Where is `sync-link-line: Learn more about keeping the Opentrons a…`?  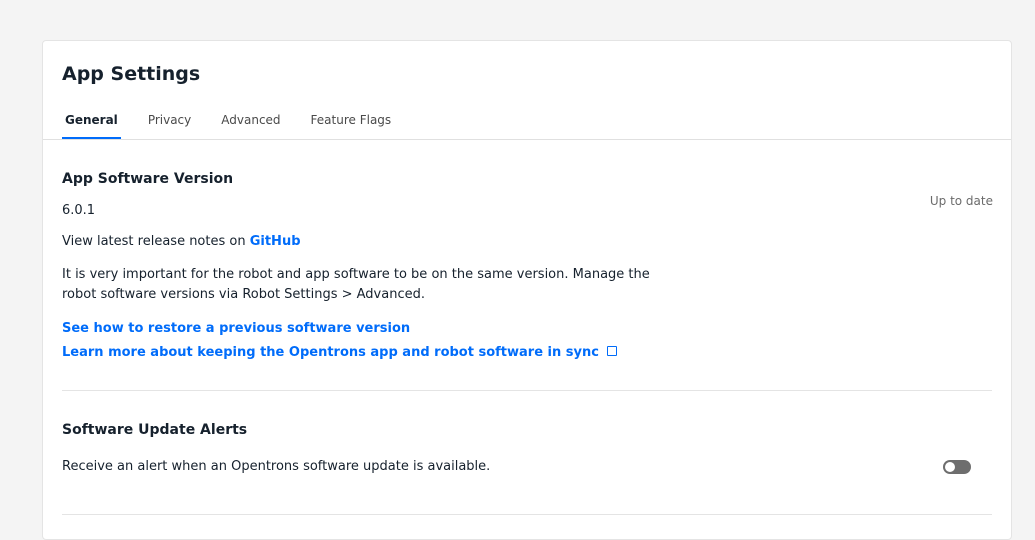
sync-link-line: Learn more about keeping the Opentrons a… is located at coordinates (339, 353).